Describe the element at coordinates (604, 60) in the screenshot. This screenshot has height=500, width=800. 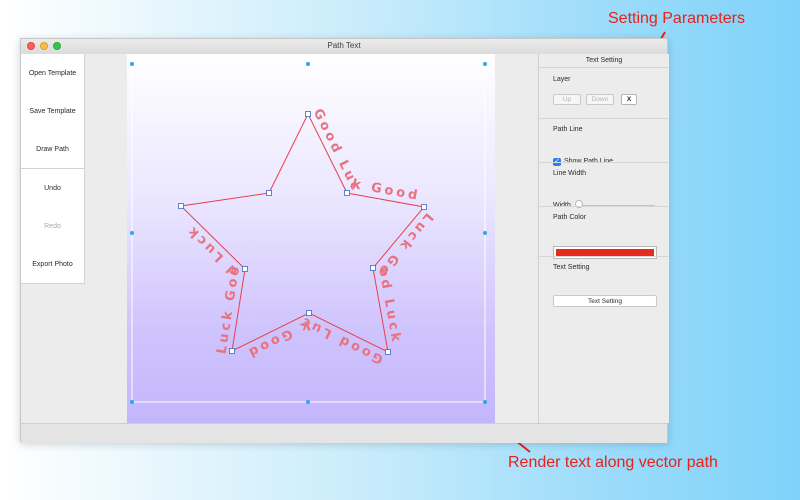
I see `panel-header: Text Setting` at that location.